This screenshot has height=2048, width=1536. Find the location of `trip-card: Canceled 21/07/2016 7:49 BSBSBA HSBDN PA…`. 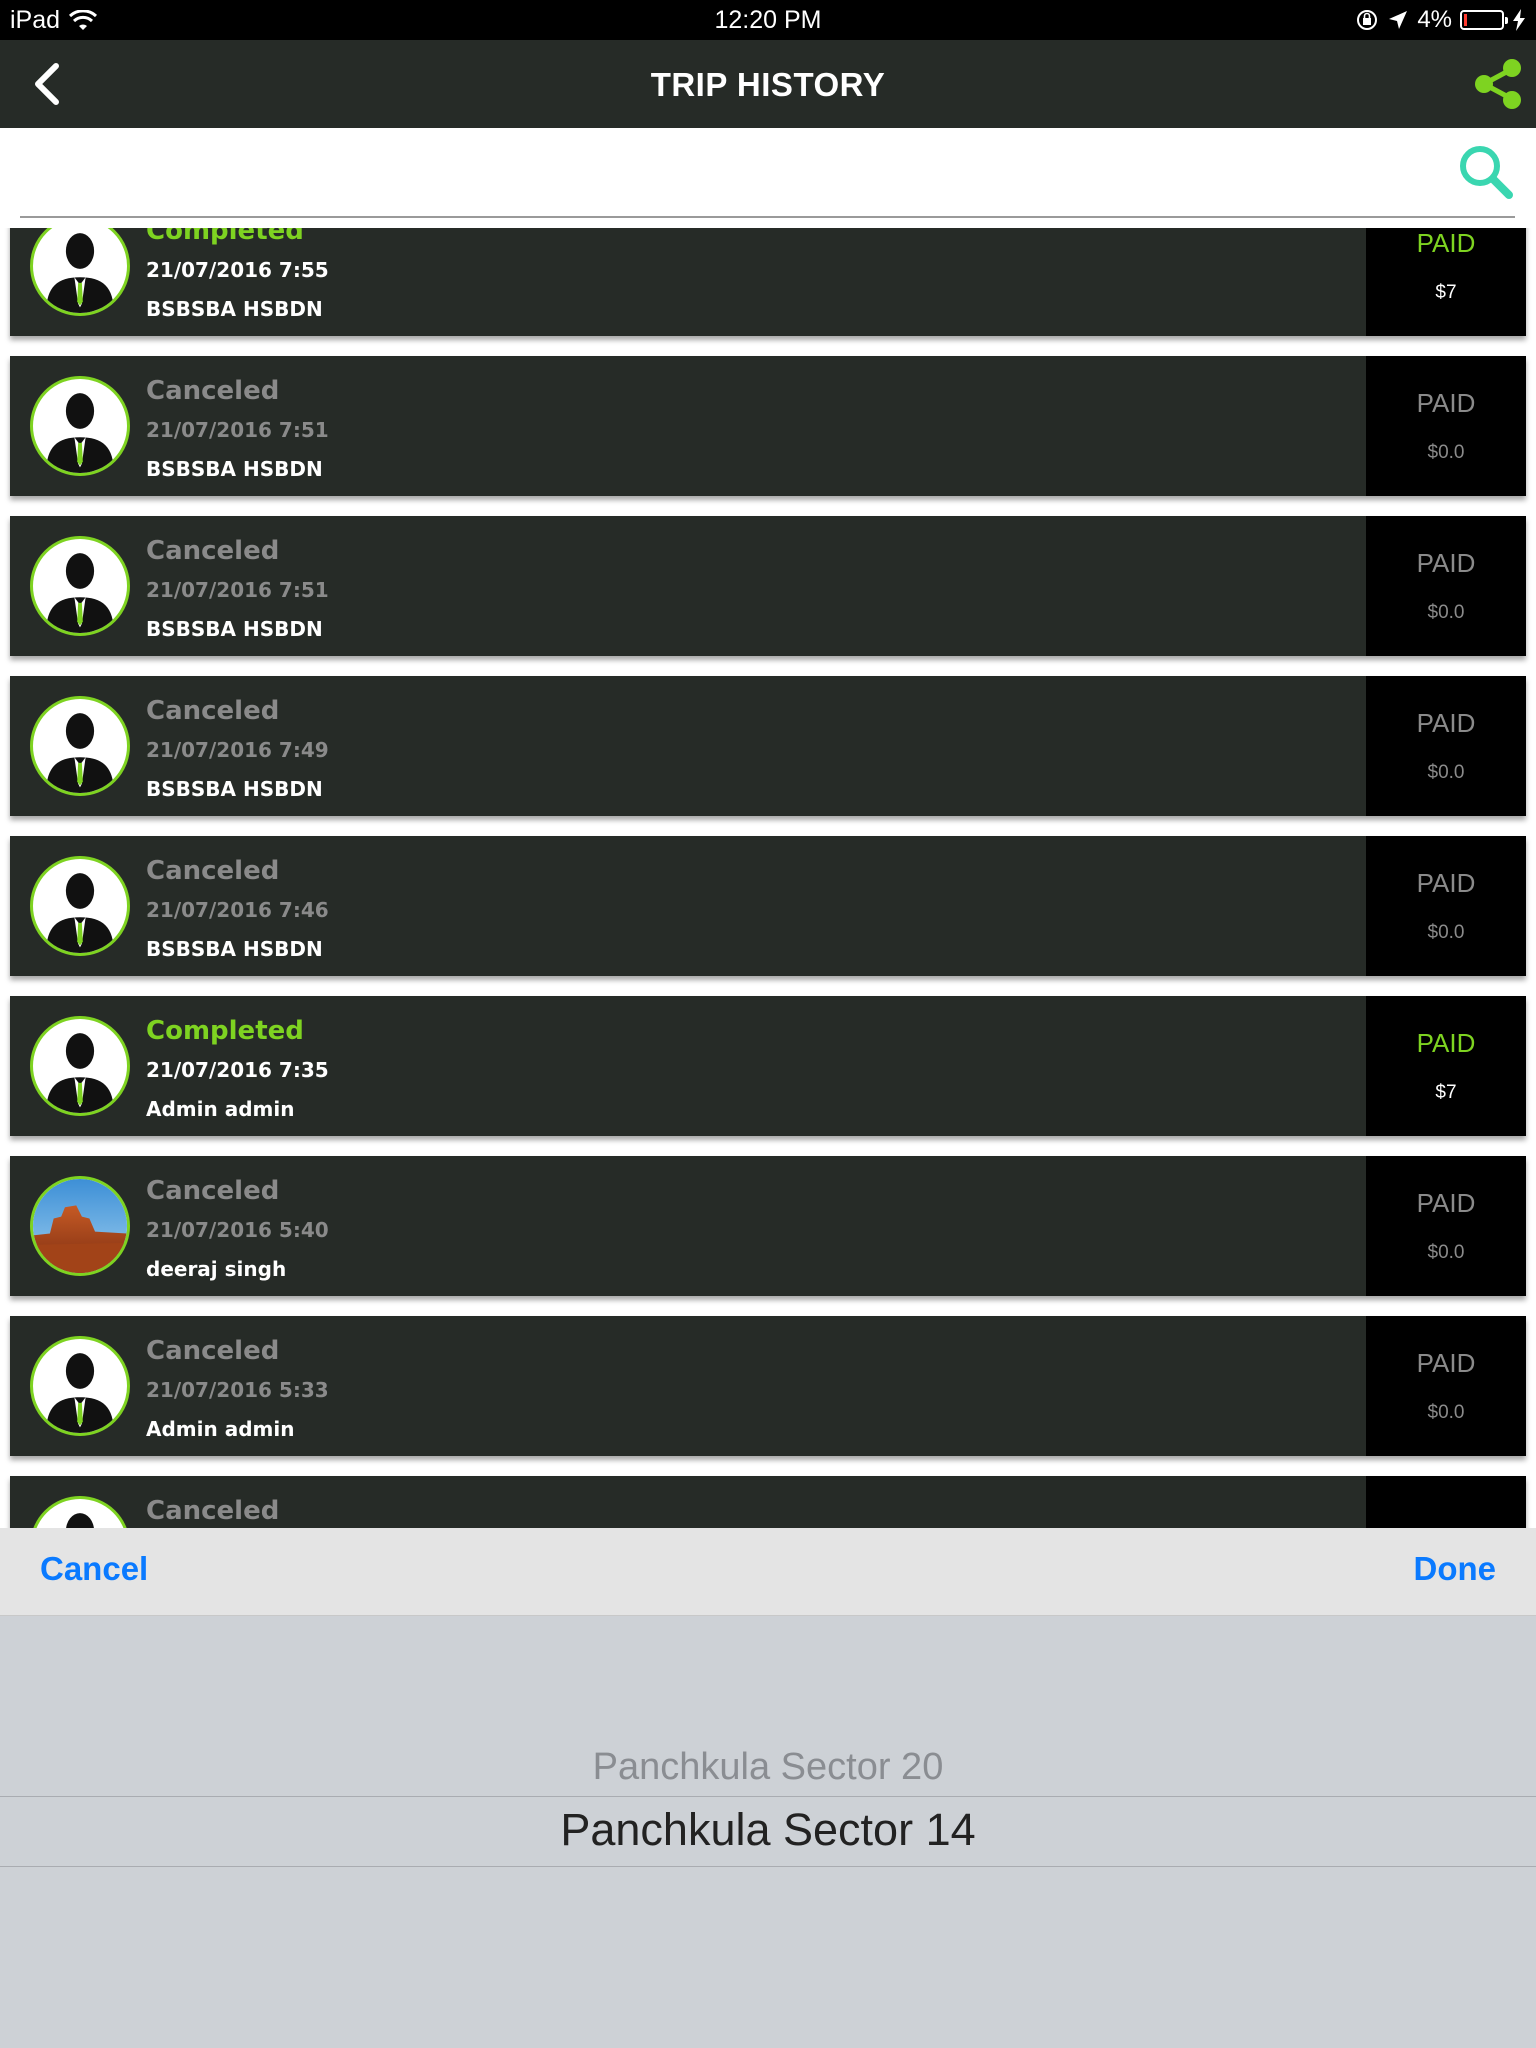

trip-card: Canceled 21/07/2016 7:49 BSBSBA HSBDN PA… is located at coordinates (768, 746).